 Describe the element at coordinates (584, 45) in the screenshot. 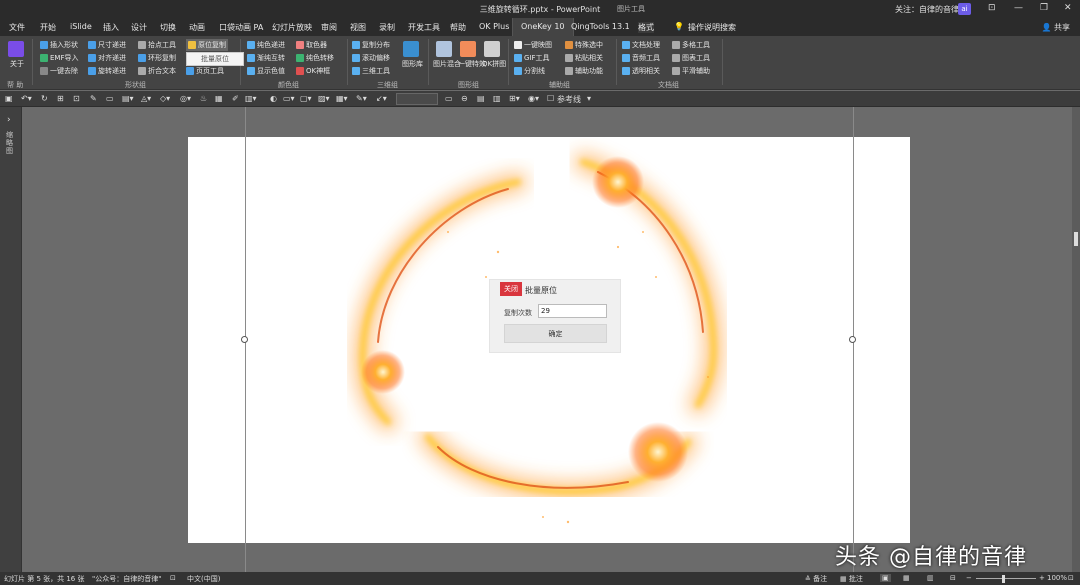

I see `special-select-button: 特殊选中` at that location.